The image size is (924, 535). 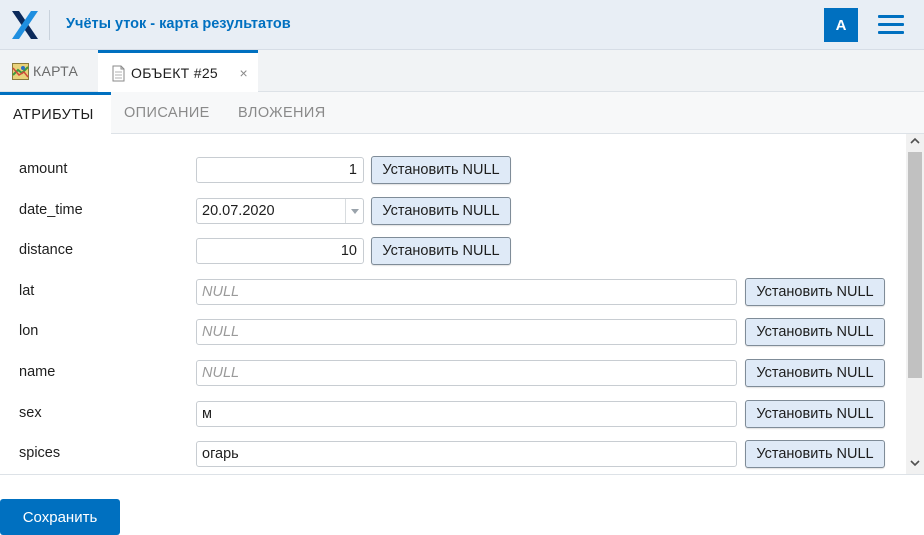 I want to click on lat-input: NULL, so click(x=466, y=292).